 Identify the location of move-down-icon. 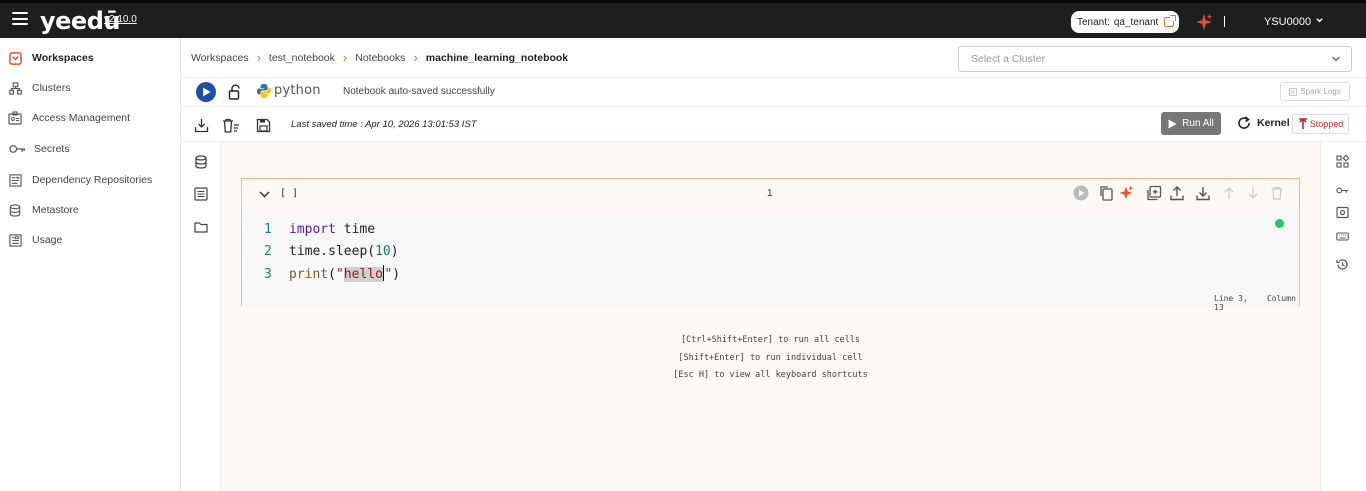
(1253, 193).